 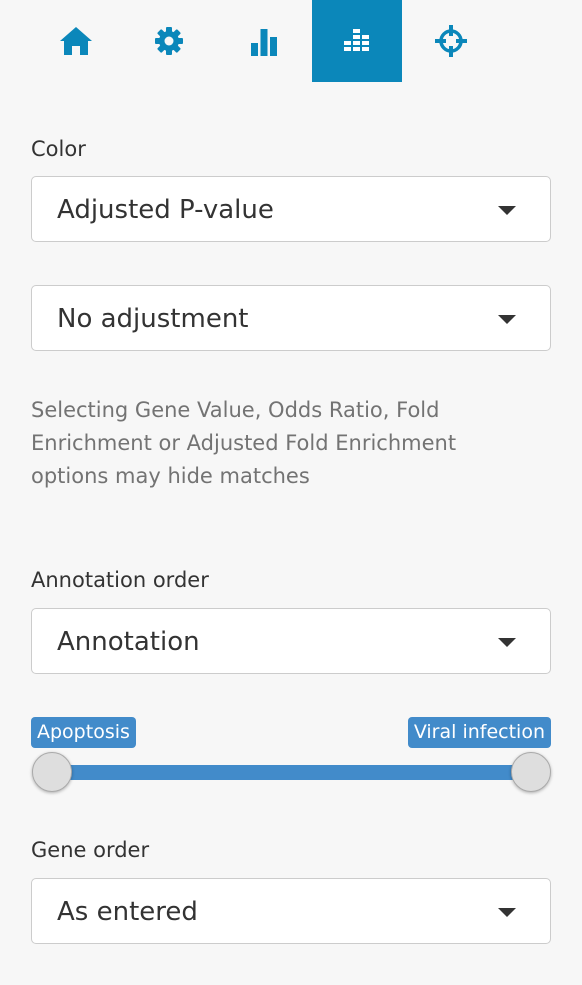 What do you see at coordinates (291, 209) in the screenshot?
I see `color-metric-select: Adjusted P-value` at bounding box center [291, 209].